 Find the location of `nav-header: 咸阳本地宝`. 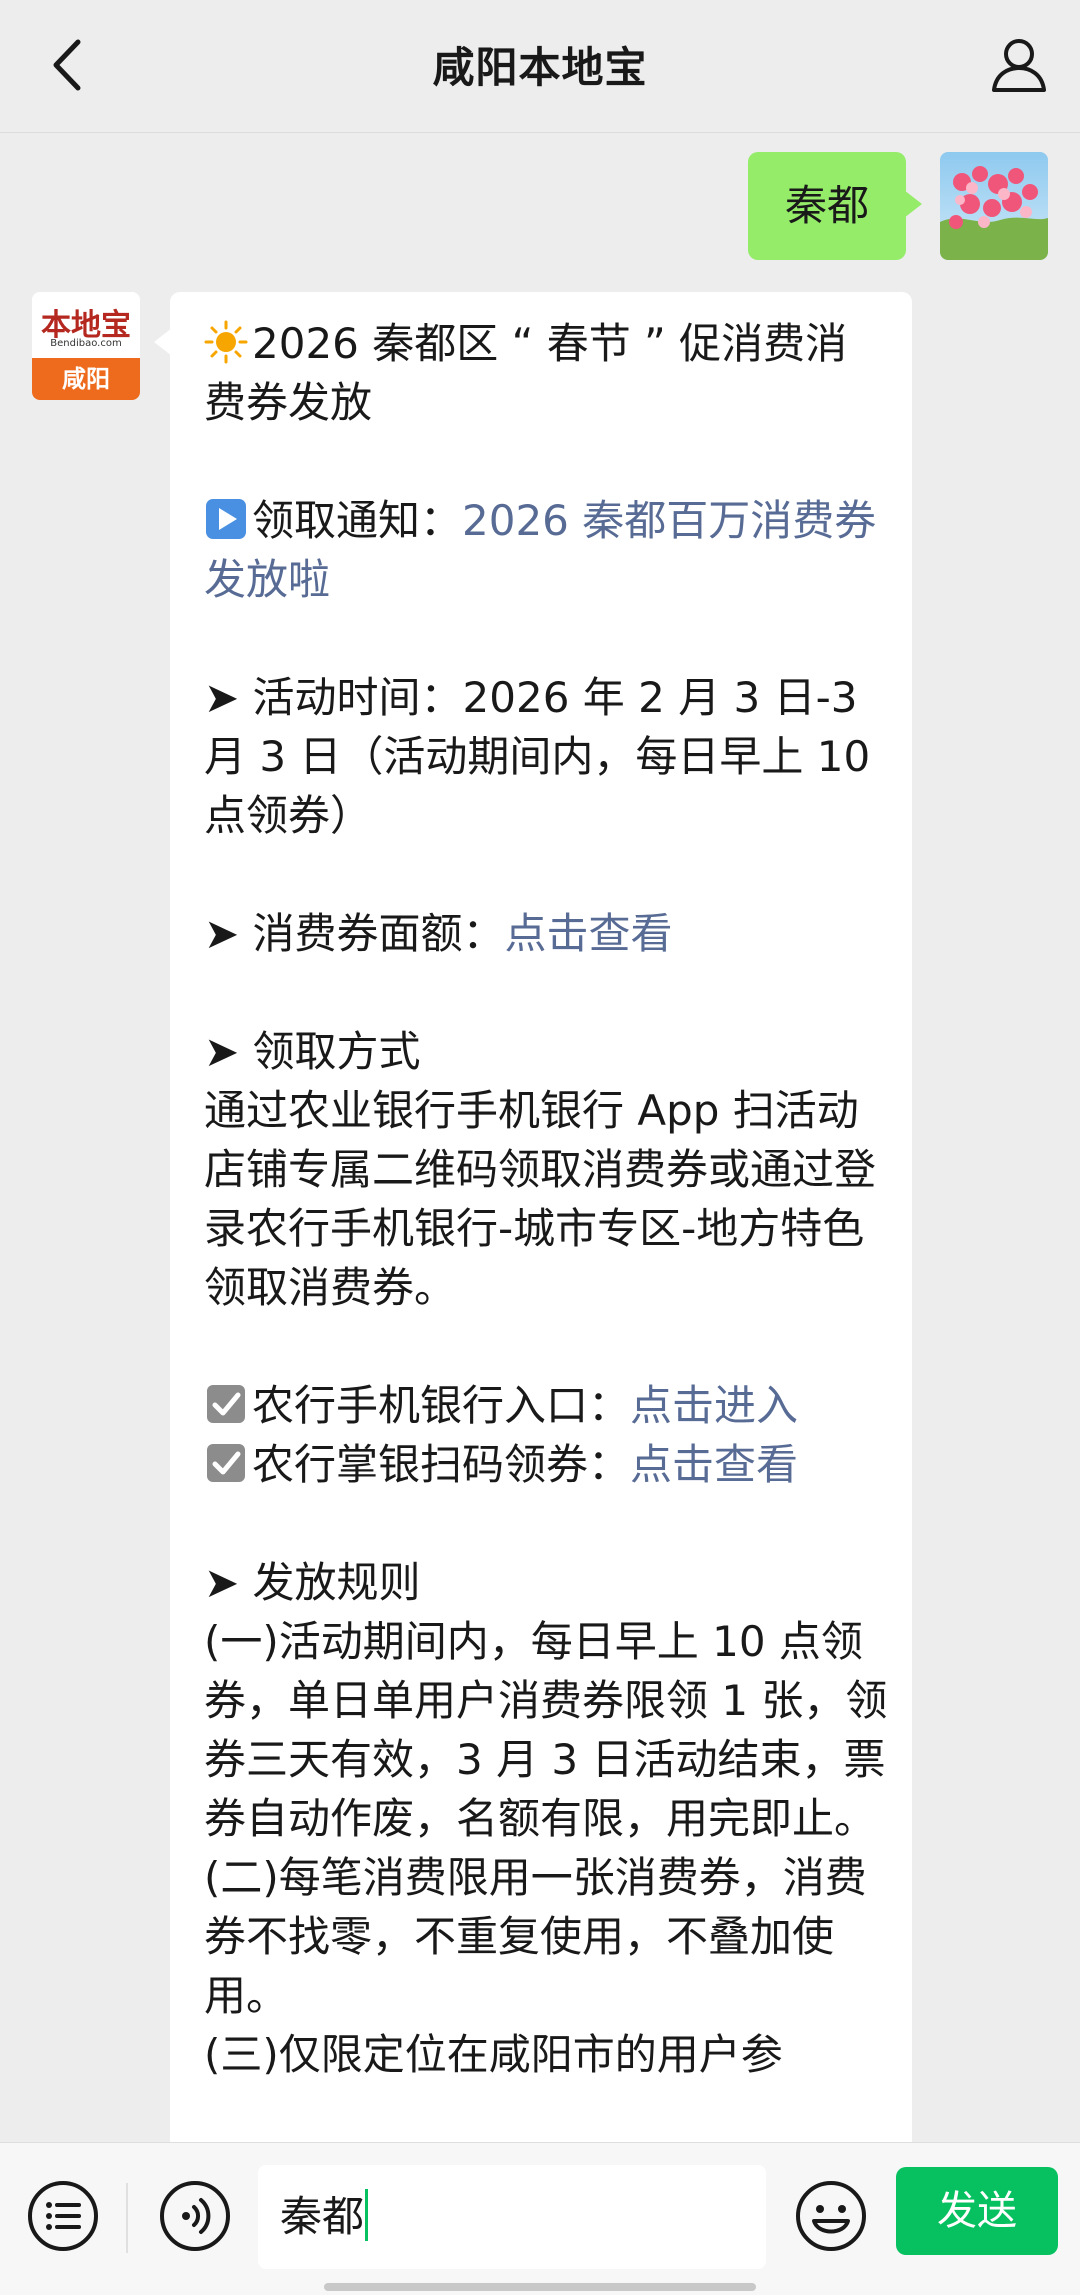

nav-header: 咸阳本地宝 is located at coordinates (540, 66).